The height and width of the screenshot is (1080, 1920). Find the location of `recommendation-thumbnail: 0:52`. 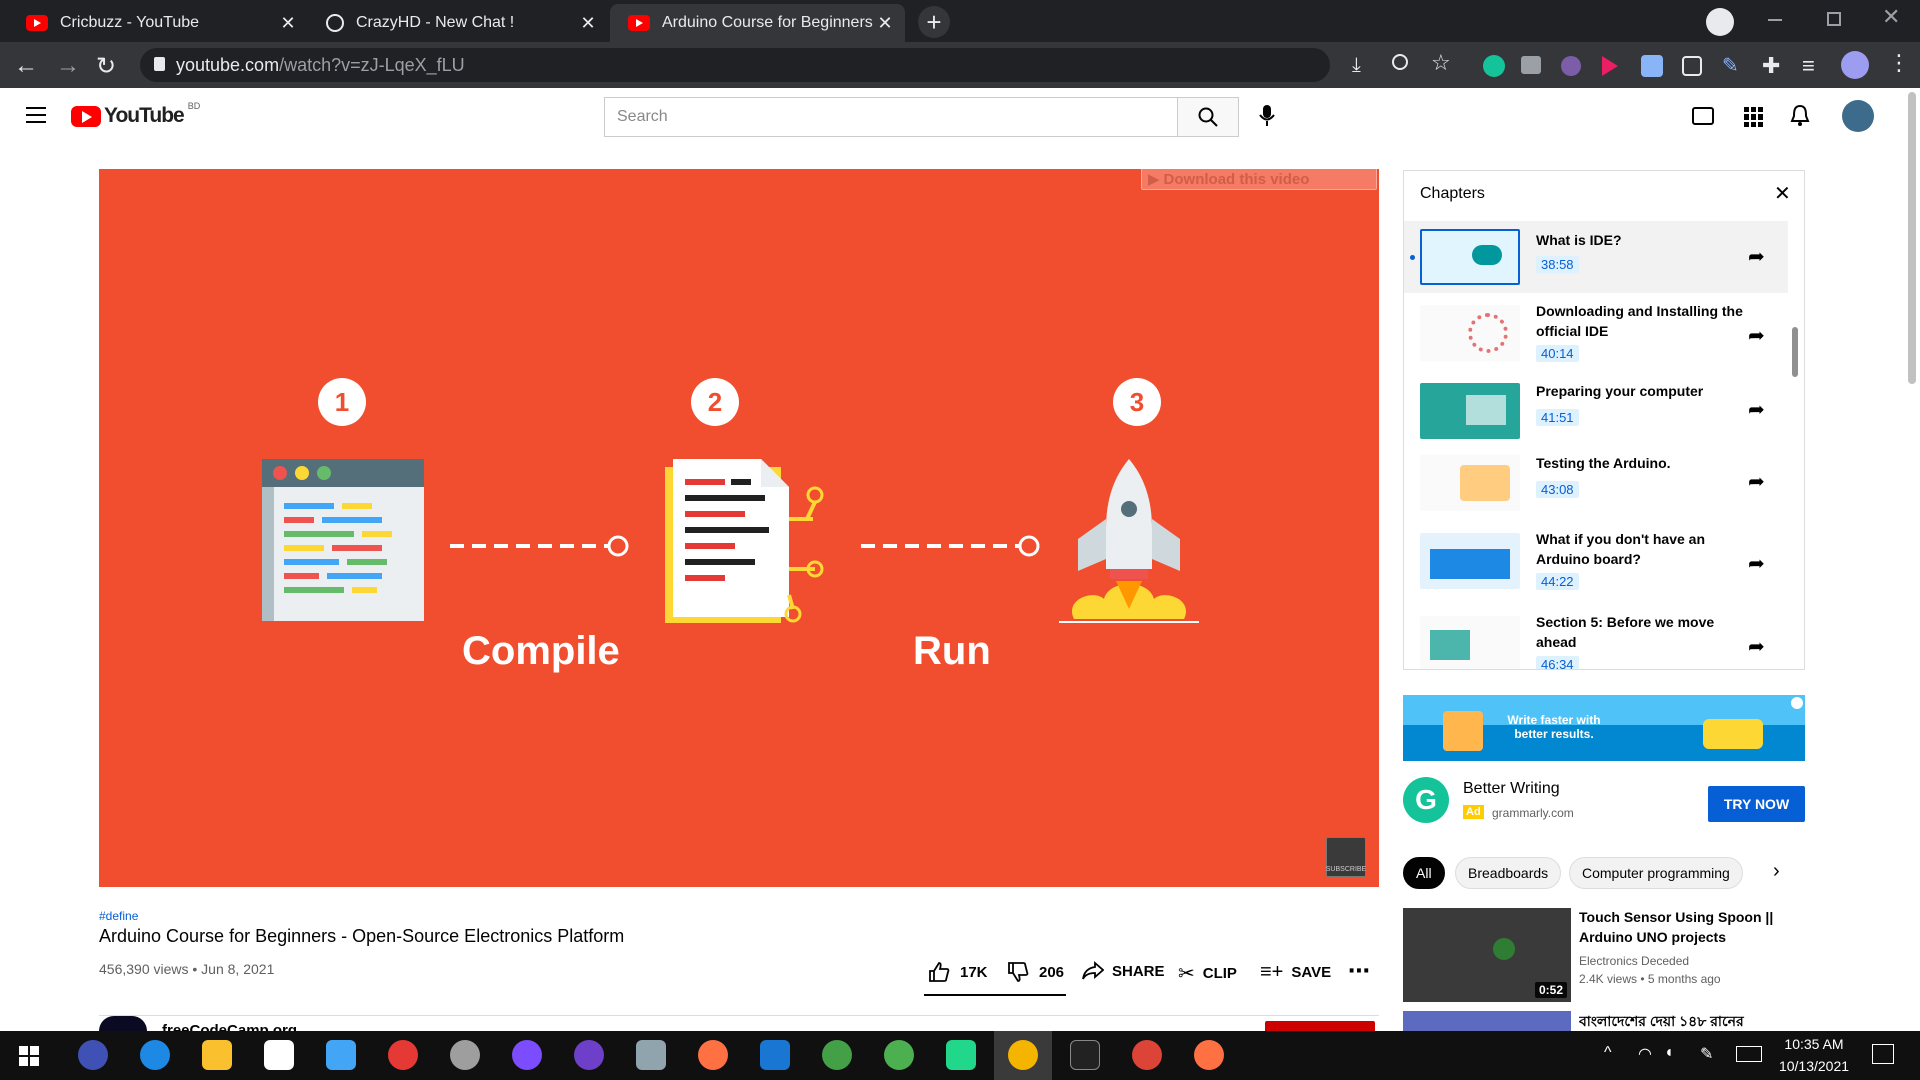

recommendation-thumbnail: 0:52 is located at coordinates (1487, 955).